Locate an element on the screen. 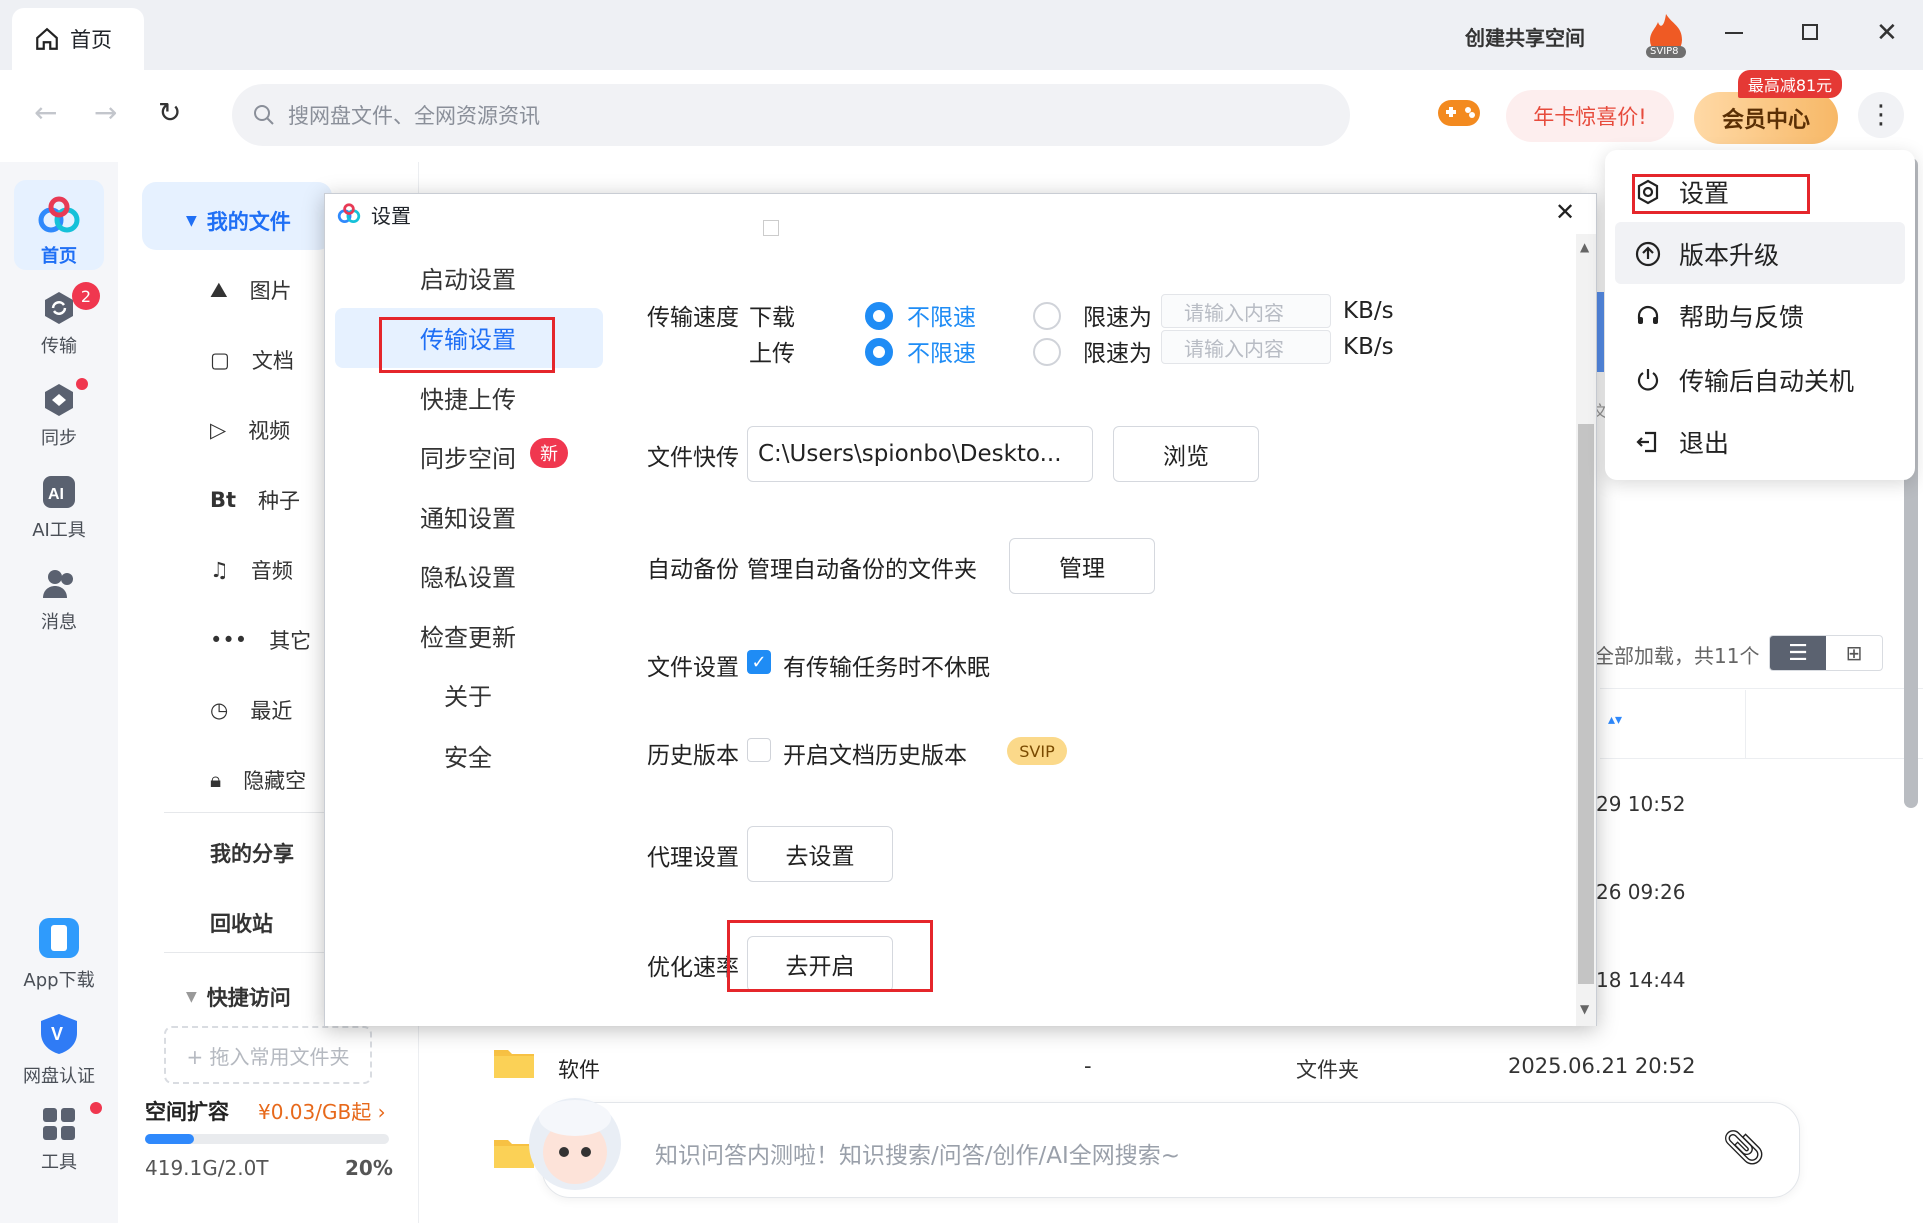  scroll-up-icon: ▲ is located at coordinates (1584, 247).